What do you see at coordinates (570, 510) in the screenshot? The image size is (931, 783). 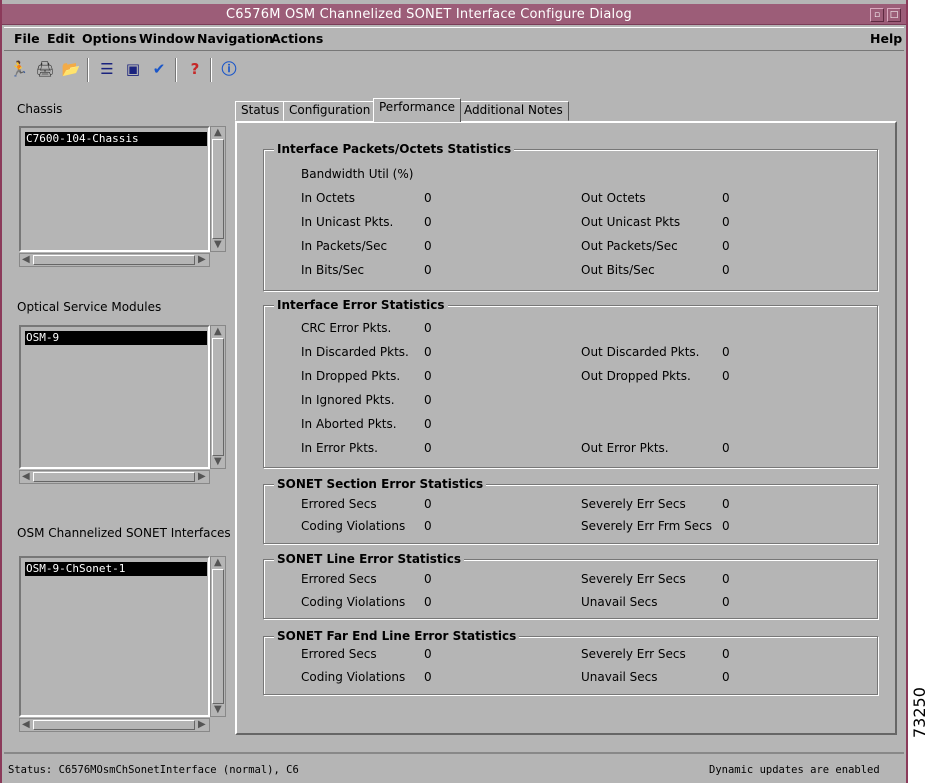 I see `section-group: SONET Section Error Statistics` at bounding box center [570, 510].